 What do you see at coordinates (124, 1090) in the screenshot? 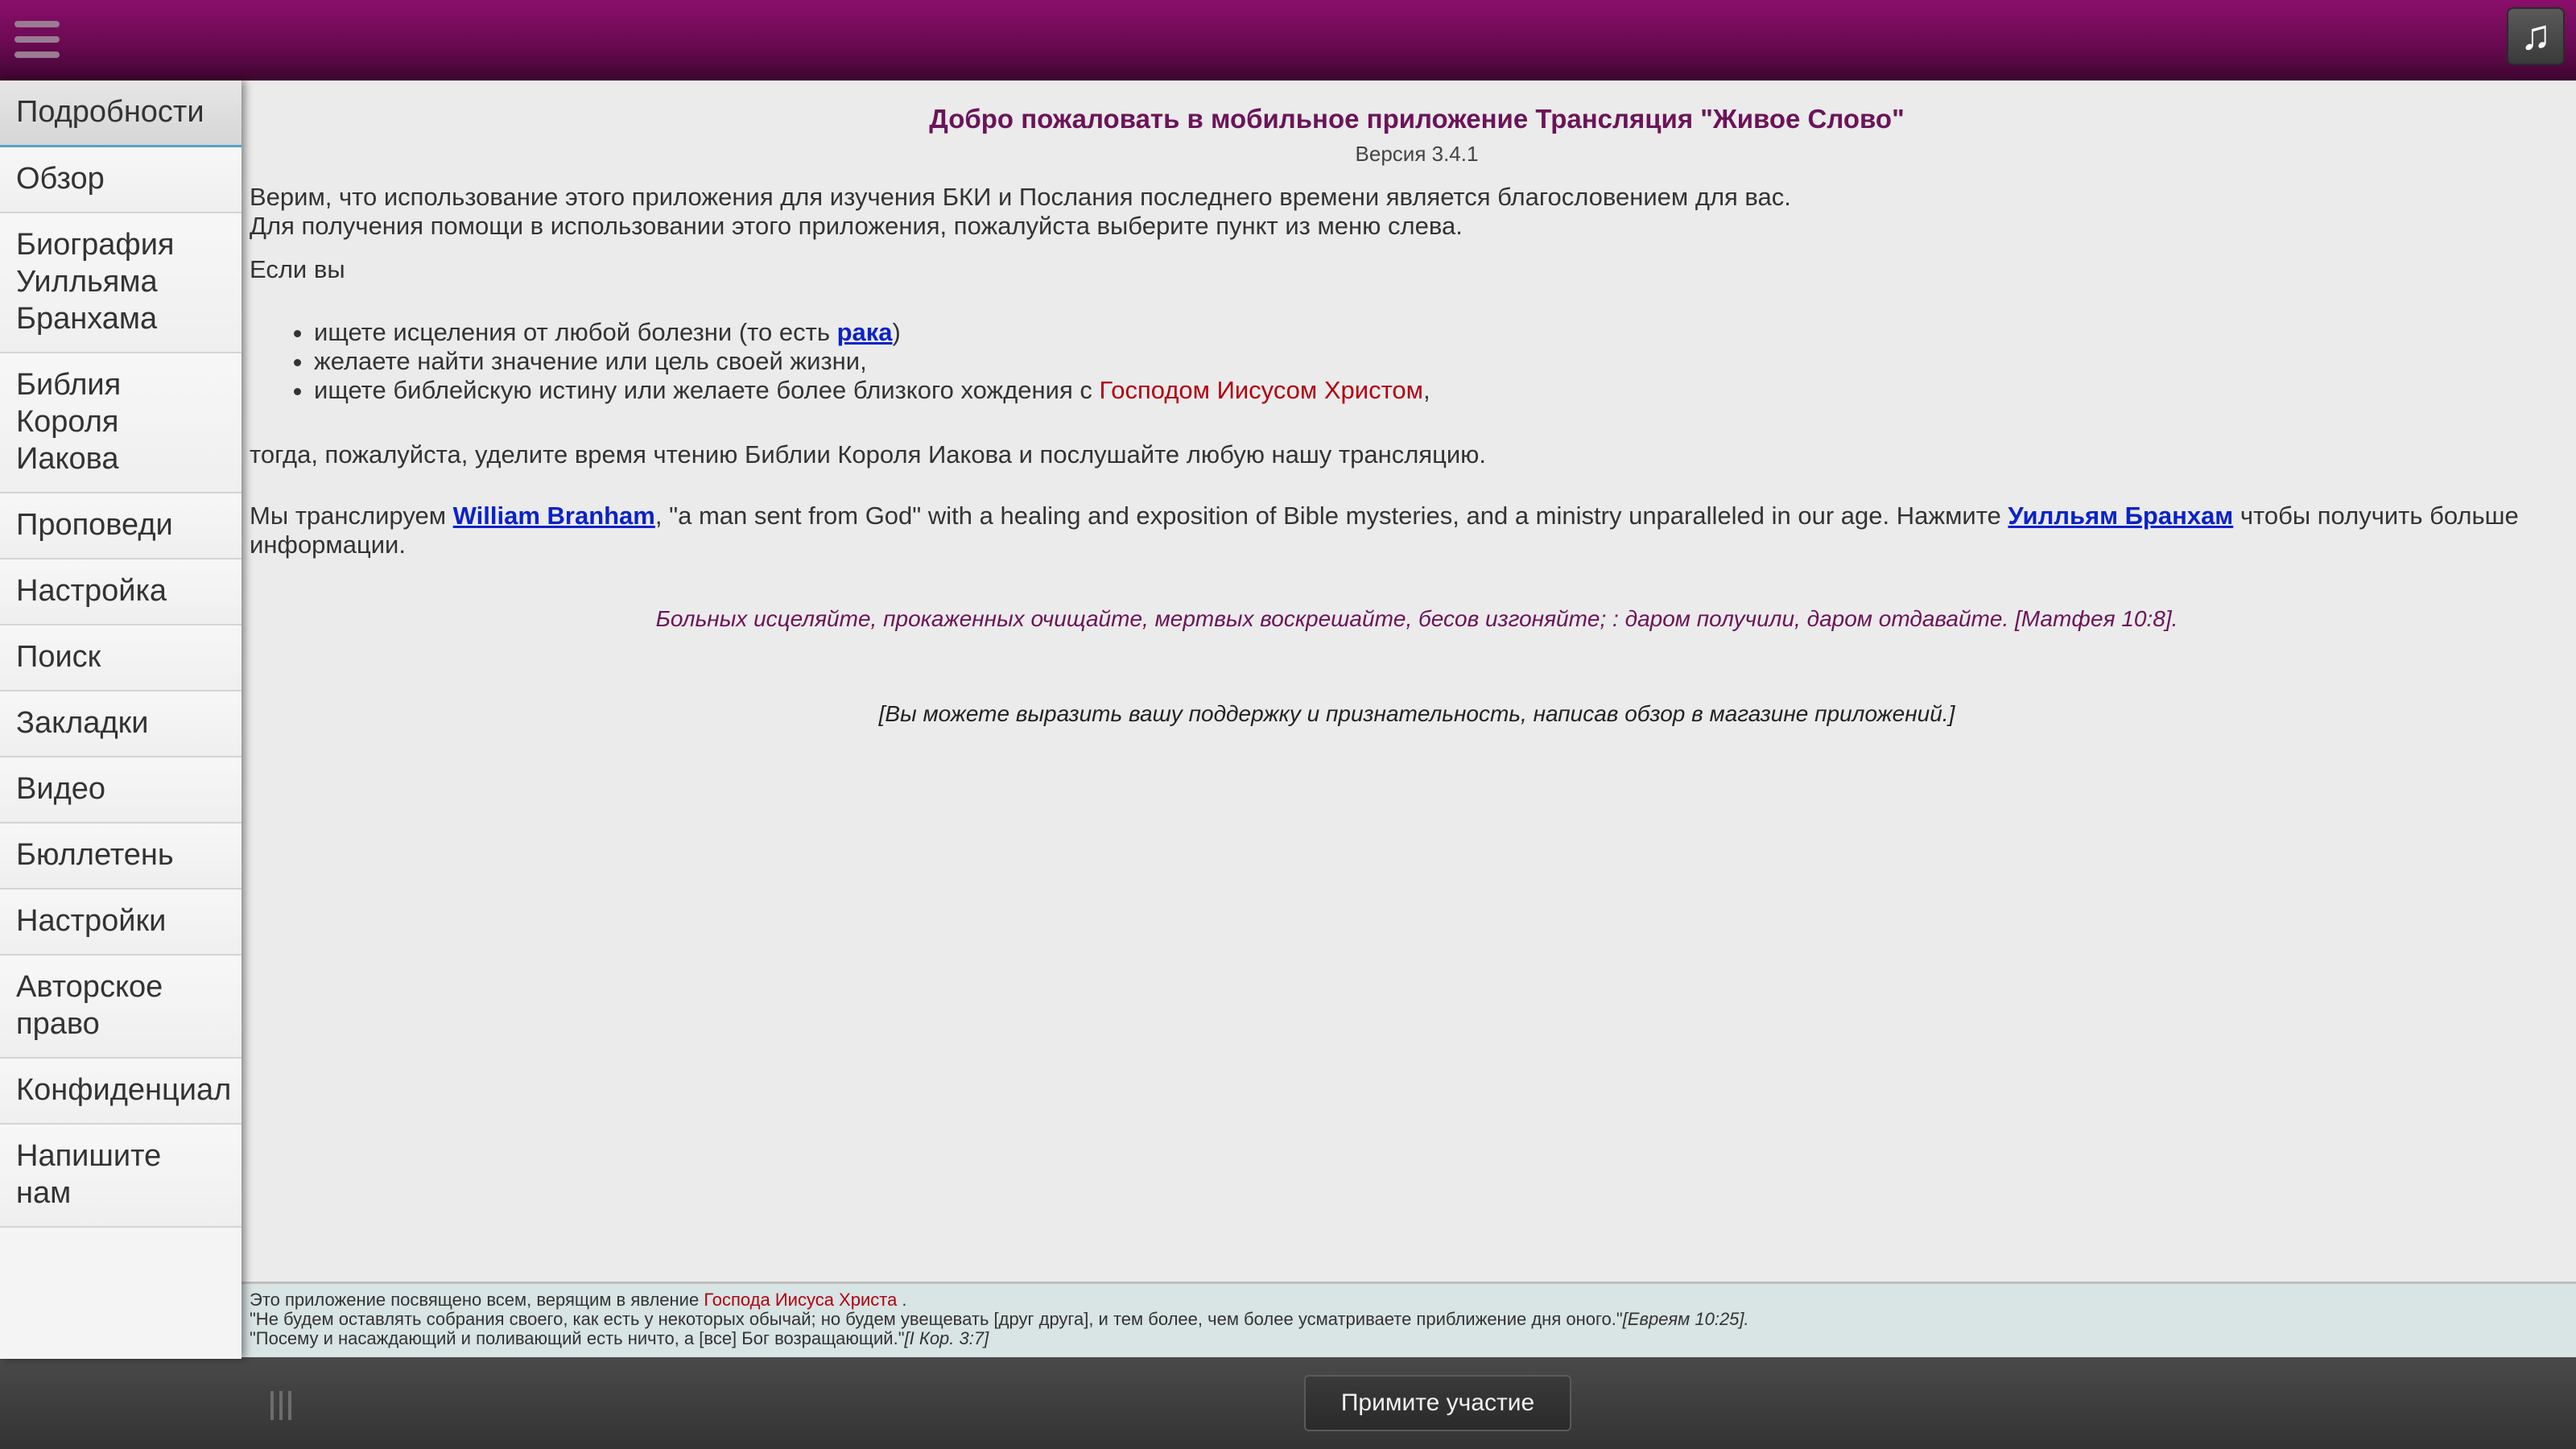
I see `sidebar-item-label: Конфиденциал` at bounding box center [124, 1090].